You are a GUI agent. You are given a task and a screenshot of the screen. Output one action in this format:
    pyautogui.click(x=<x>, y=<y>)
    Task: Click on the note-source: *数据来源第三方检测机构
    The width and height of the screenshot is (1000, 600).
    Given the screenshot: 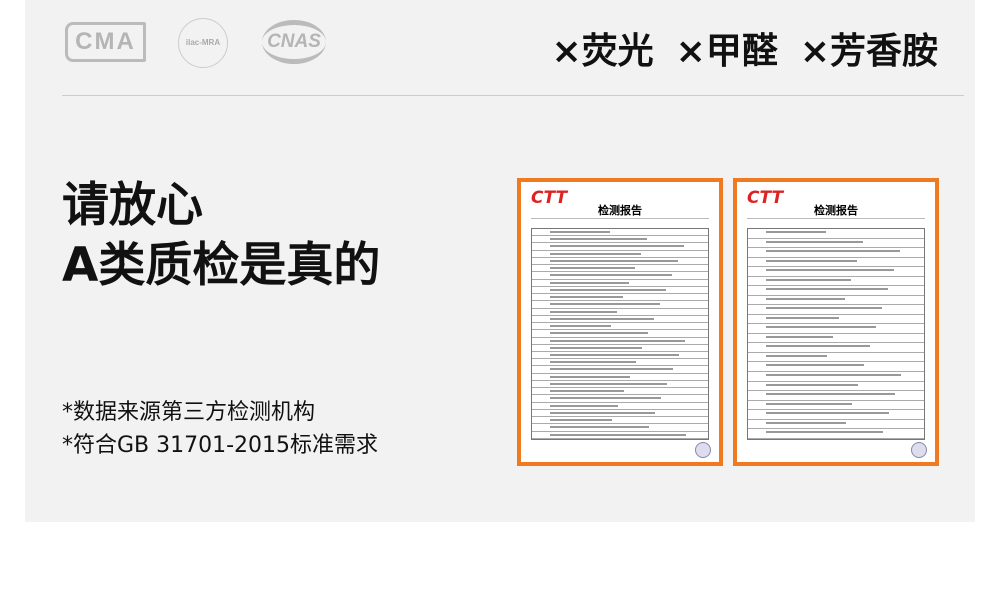 What is the action you would take?
    pyautogui.click(x=189, y=412)
    